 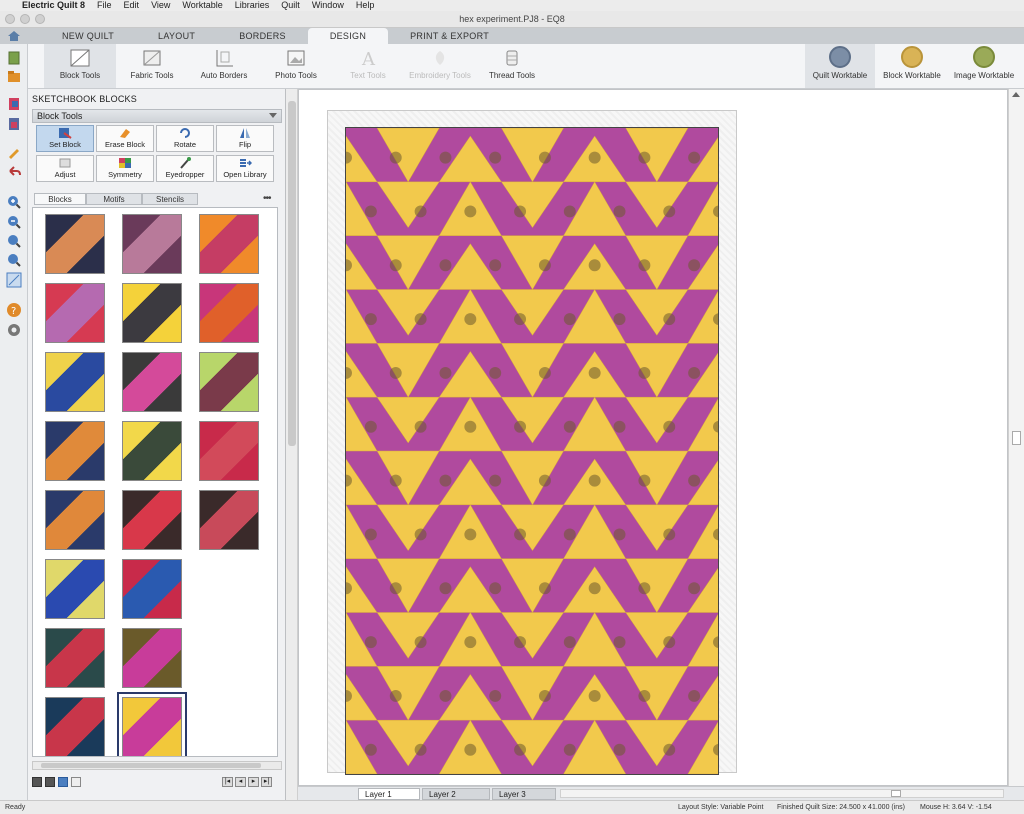 What do you see at coordinates (152, 66) in the screenshot?
I see `fabric-tools-button: Fabric Tools` at bounding box center [152, 66].